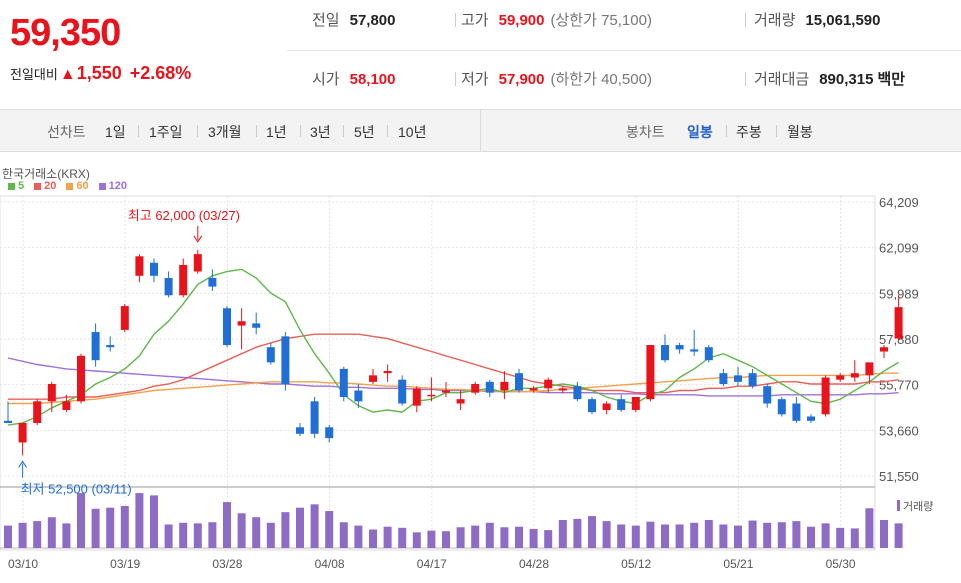  Describe the element at coordinates (125, 564) in the screenshot. I see `x-tick-label: 03/19` at that location.